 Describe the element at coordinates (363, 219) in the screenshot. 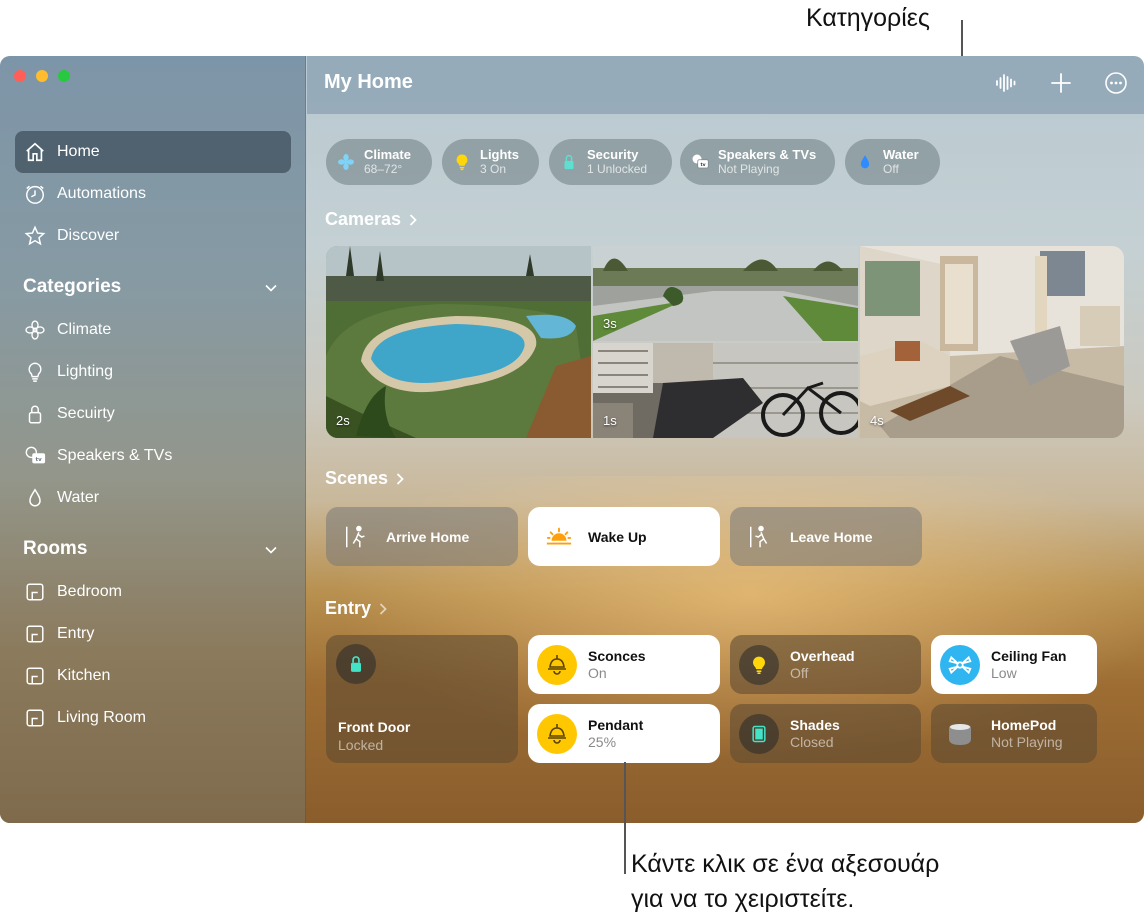

I see `cameras-heading-label: Cameras` at that location.